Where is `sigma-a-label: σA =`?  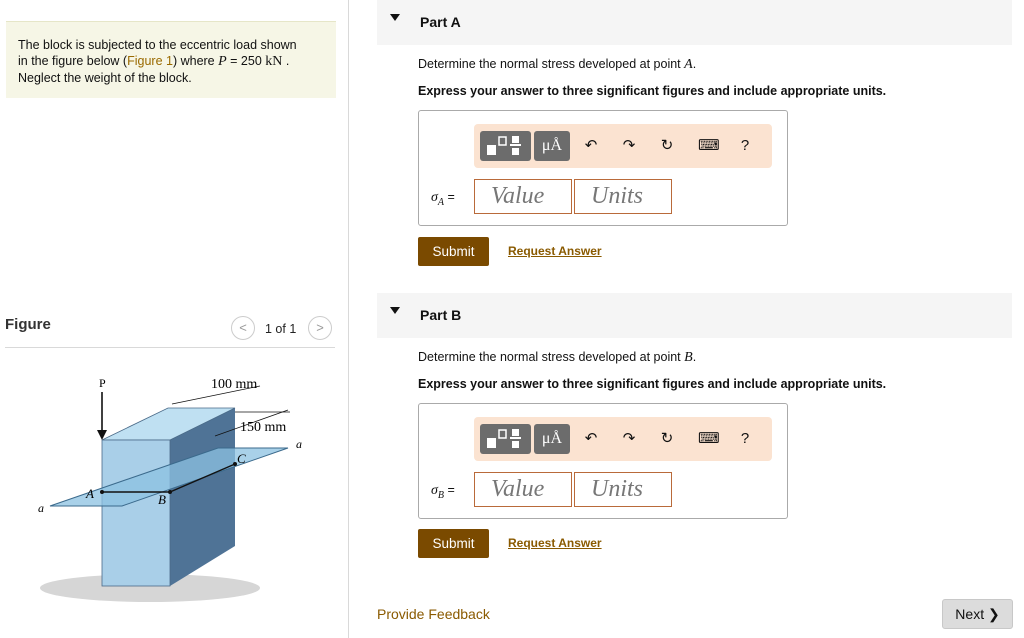
sigma-a-label: σA = is located at coordinates (443, 199).